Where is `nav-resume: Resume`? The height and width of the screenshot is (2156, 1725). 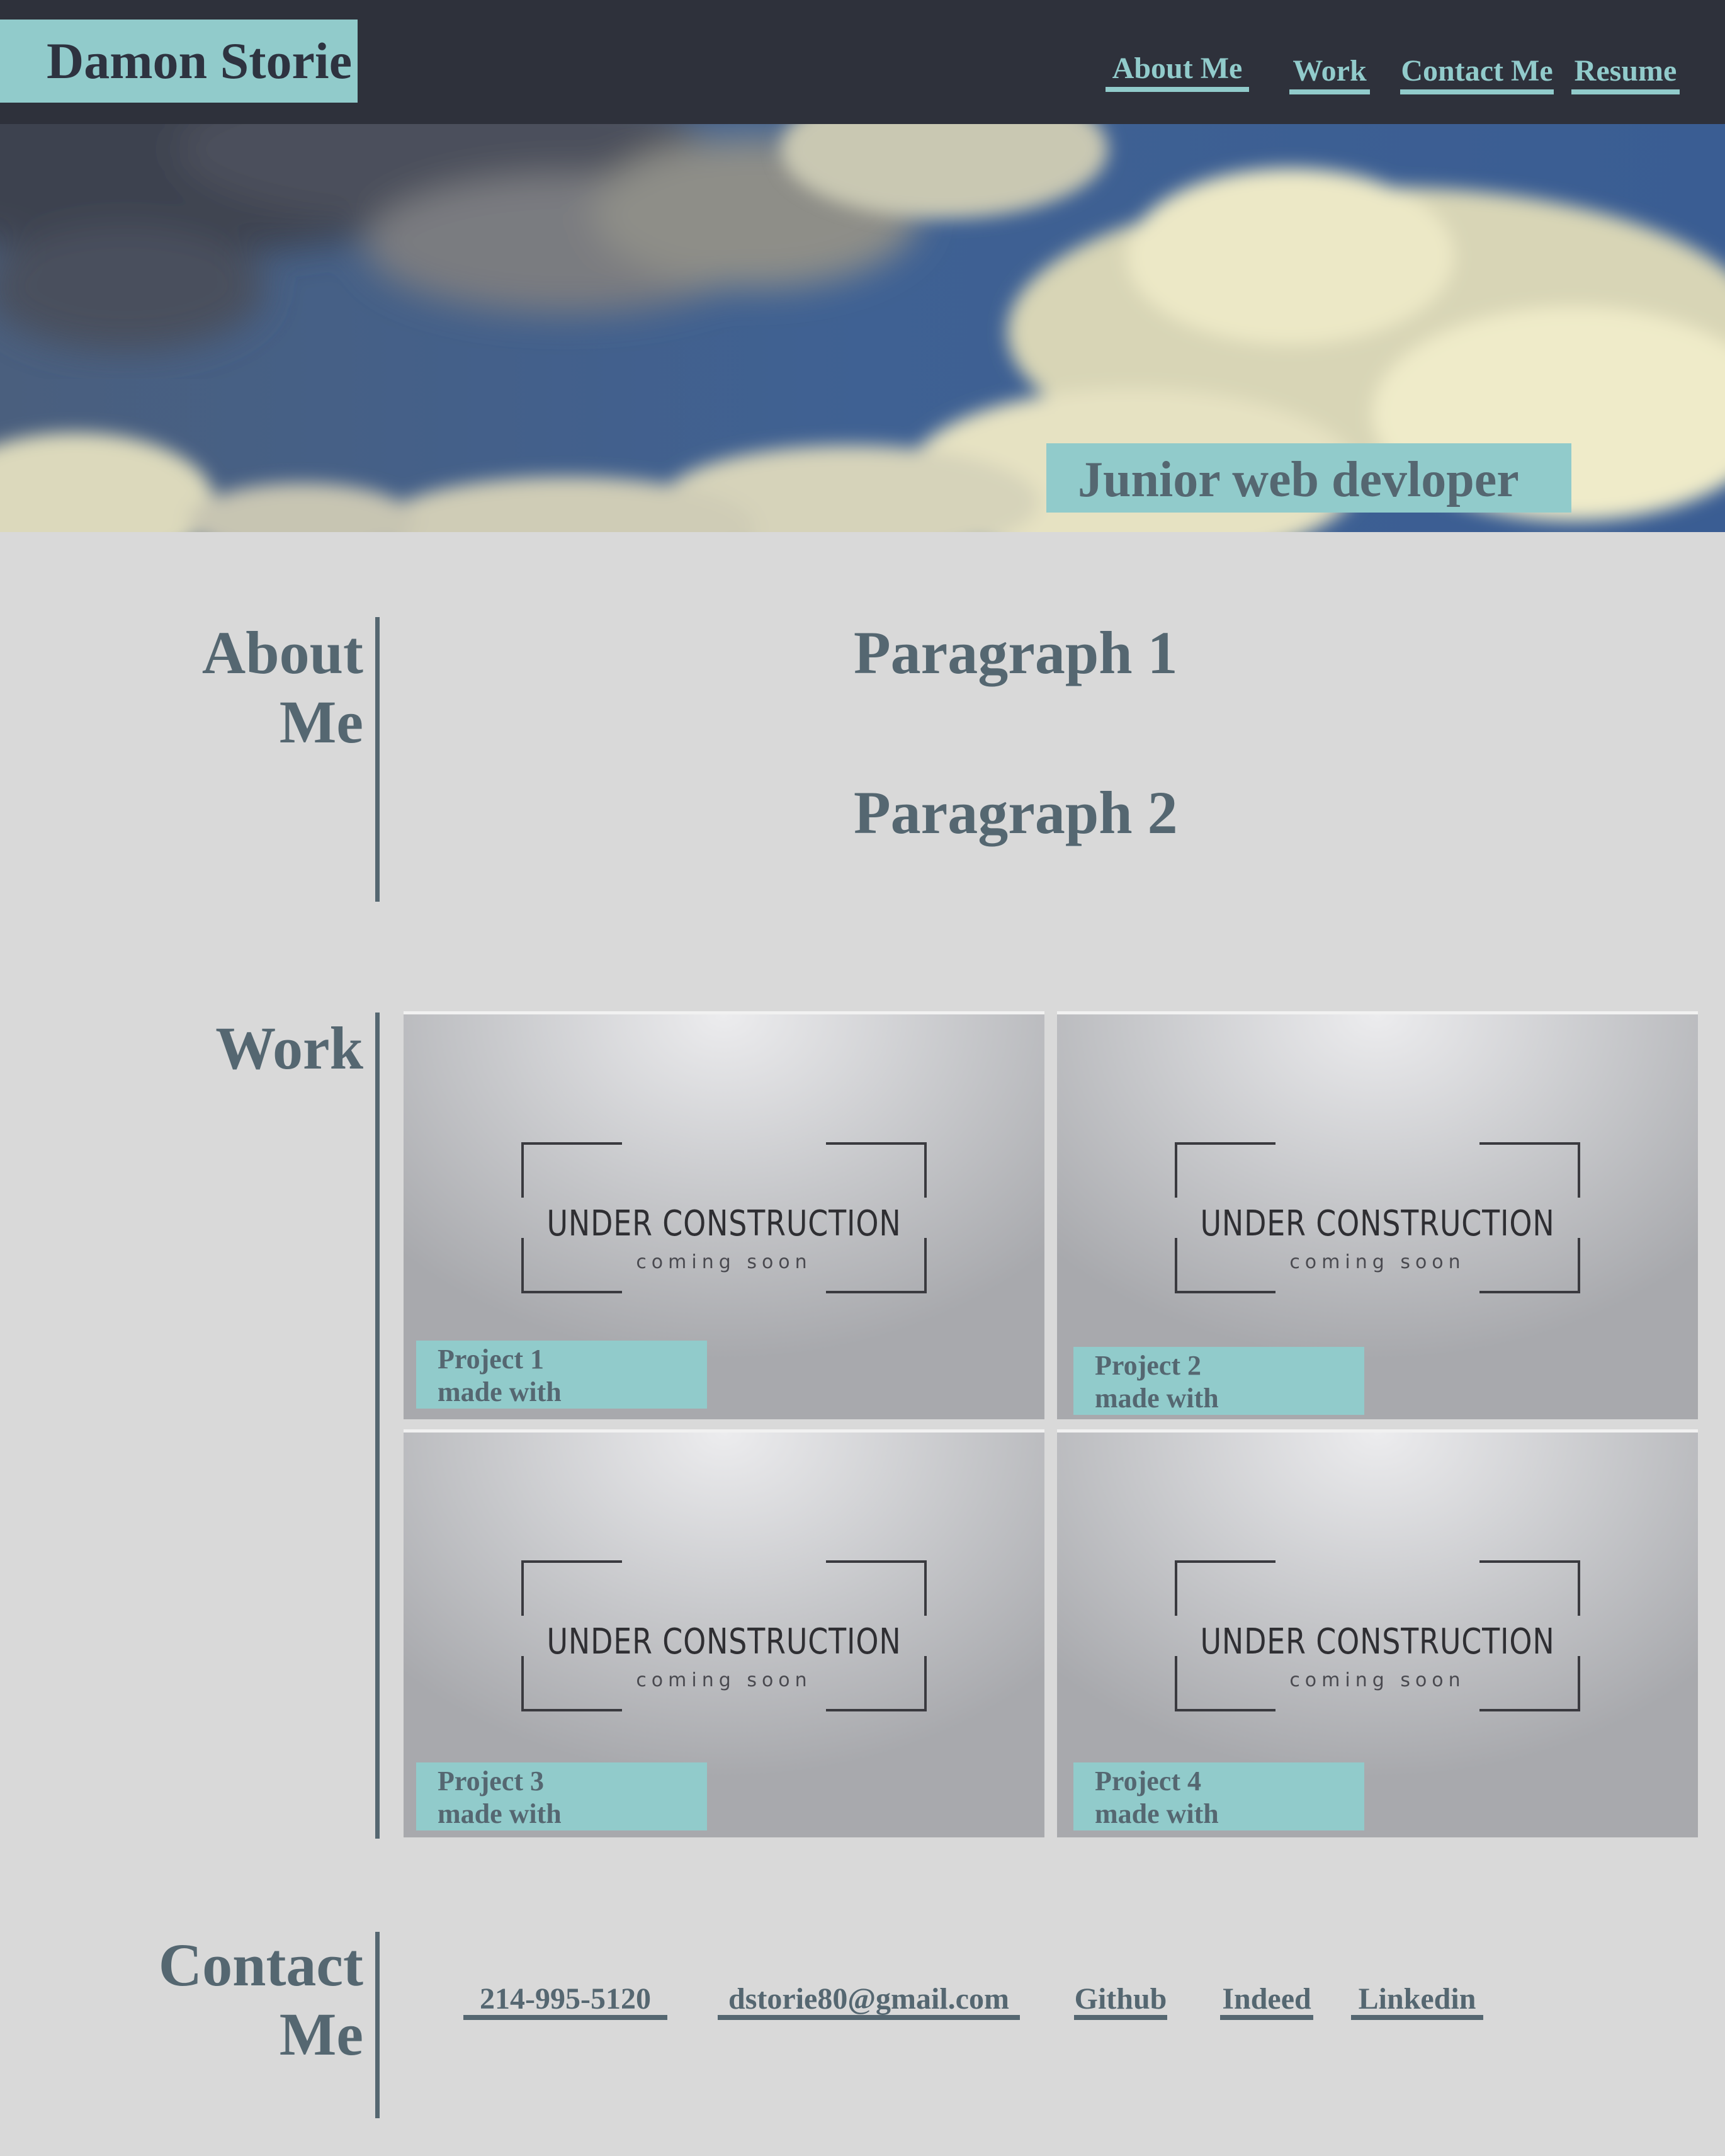 nav-resume: Resume is located at coordinates (1625, 72).